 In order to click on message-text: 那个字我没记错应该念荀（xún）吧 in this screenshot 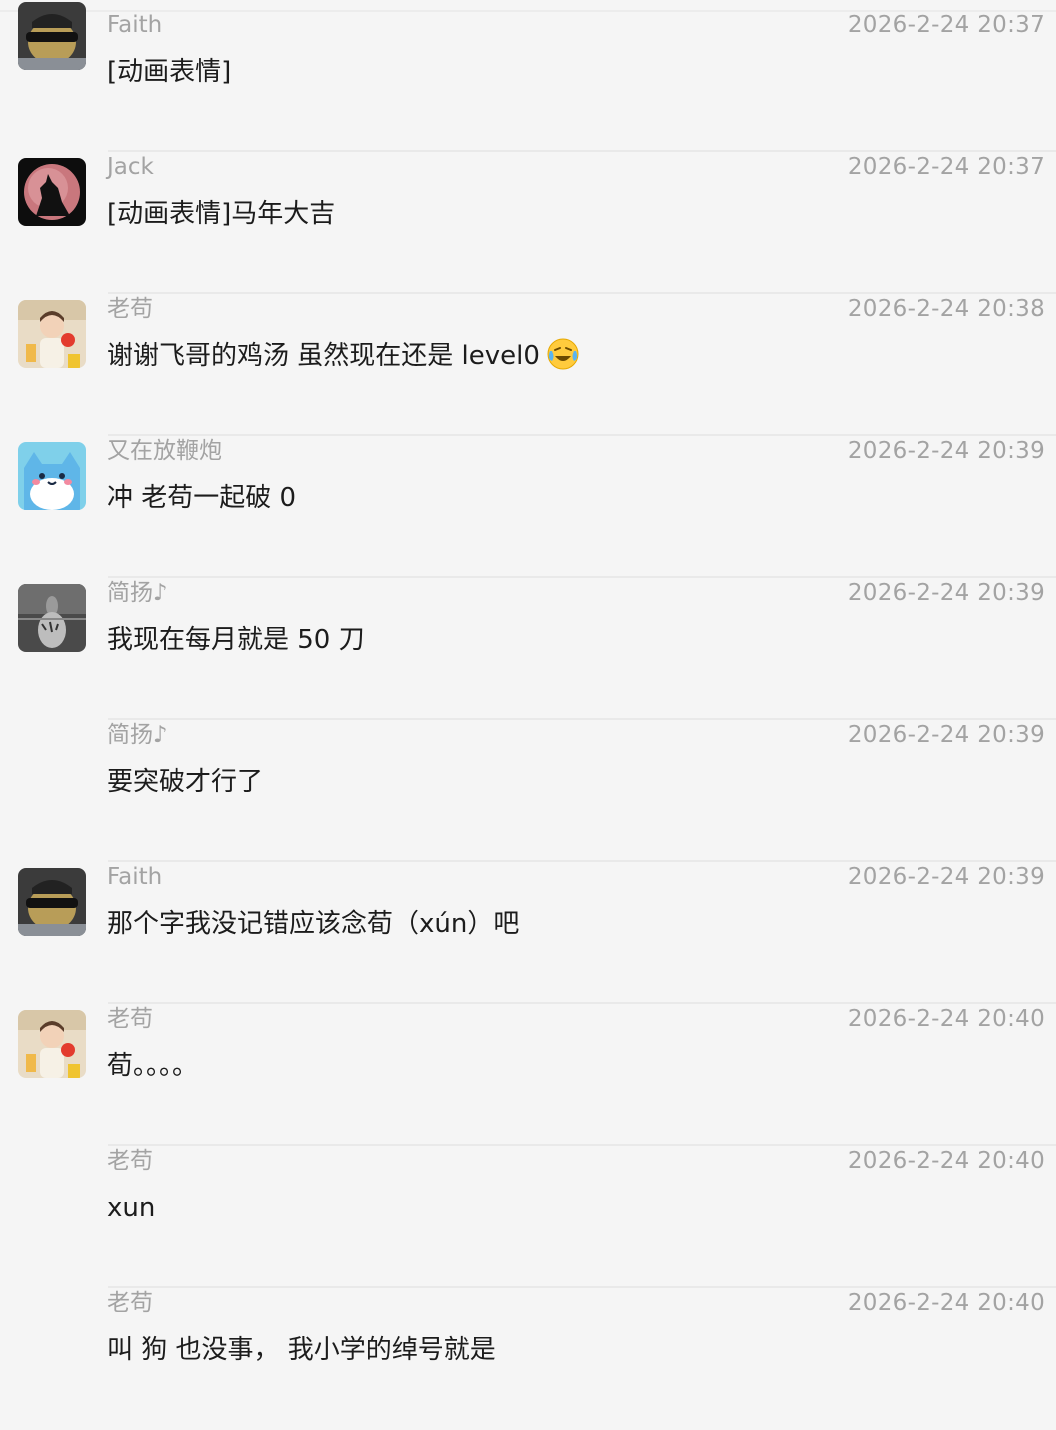, I will do `click(313, 924)`.